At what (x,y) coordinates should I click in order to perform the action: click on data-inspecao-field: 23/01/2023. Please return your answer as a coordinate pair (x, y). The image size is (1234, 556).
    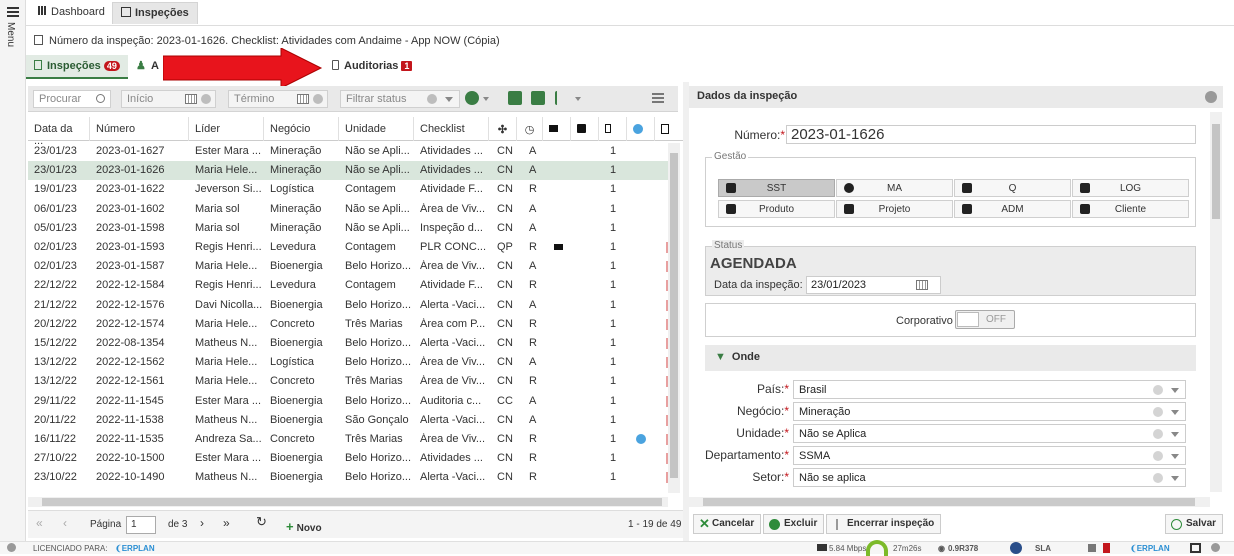
    Looking at the image, I should click on (873, 285).